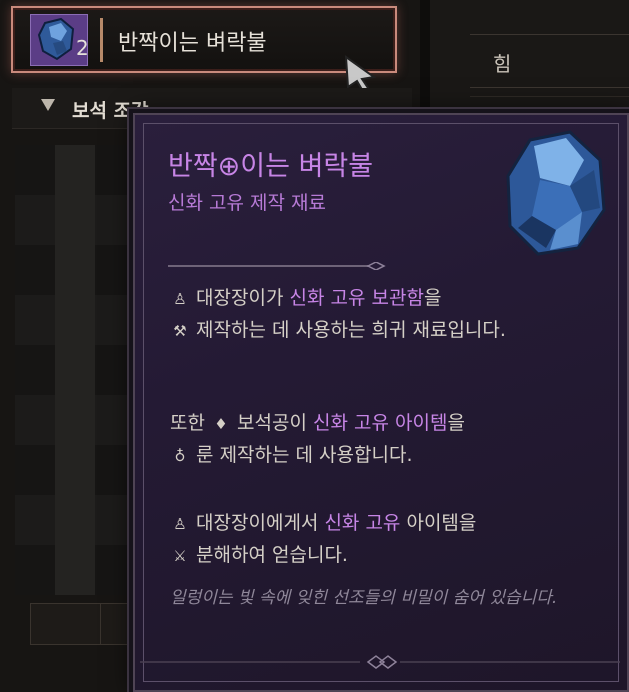 Image resolution: width=629 pixels, height=692 pixels. Describe the element at coordinates (380, 662) in the screenshot. I see `bottom-separator` at that location.